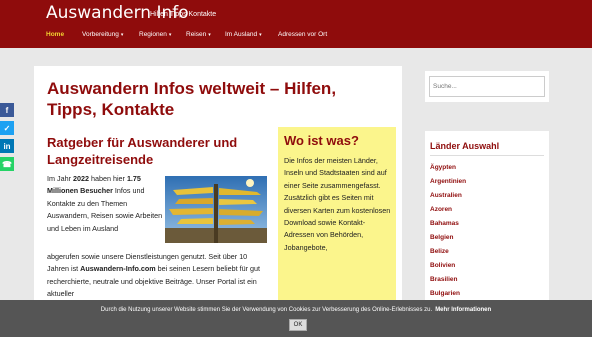 This screenshot has width=592, height=337. What do you see at coordinates (441, 237) in the screenshot?
I see `country-link: Belgien` at bounding box center [441, 237].